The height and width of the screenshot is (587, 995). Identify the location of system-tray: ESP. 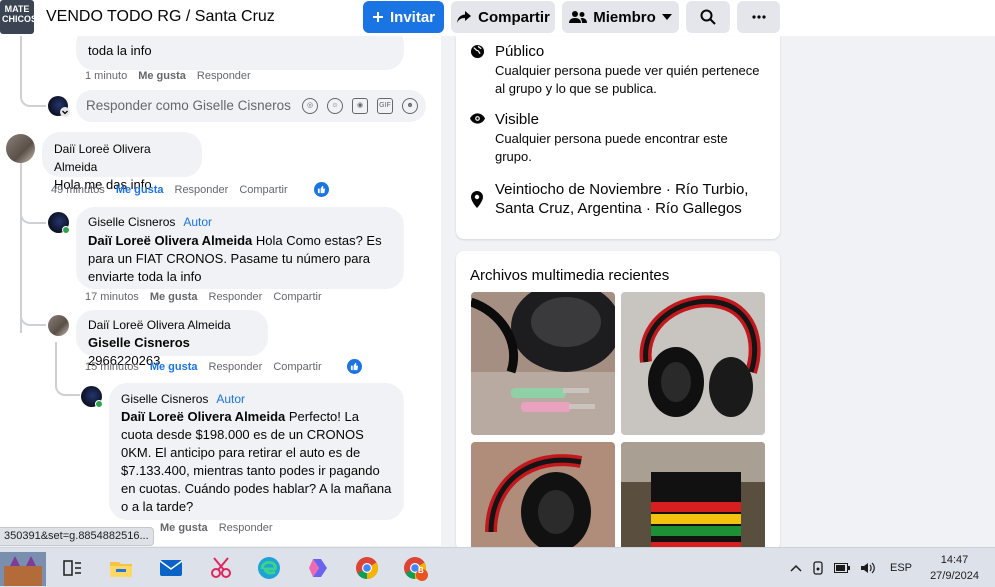
(851, 567).